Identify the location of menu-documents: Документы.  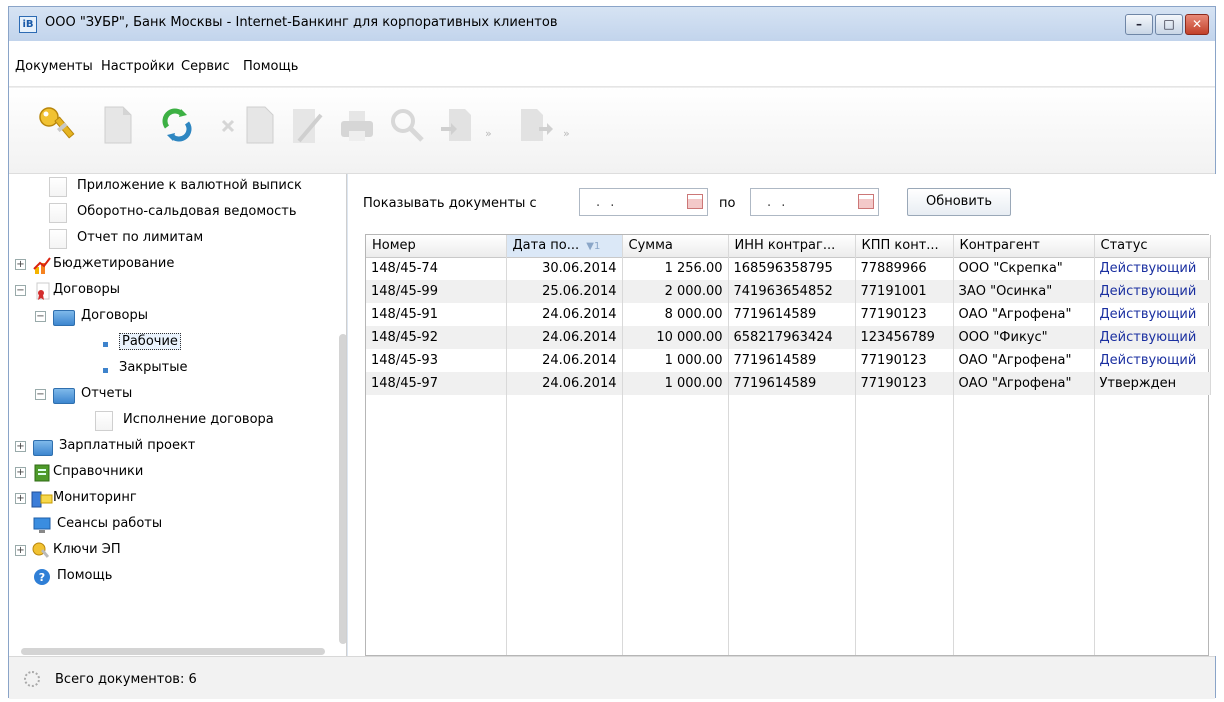
(54, 66).